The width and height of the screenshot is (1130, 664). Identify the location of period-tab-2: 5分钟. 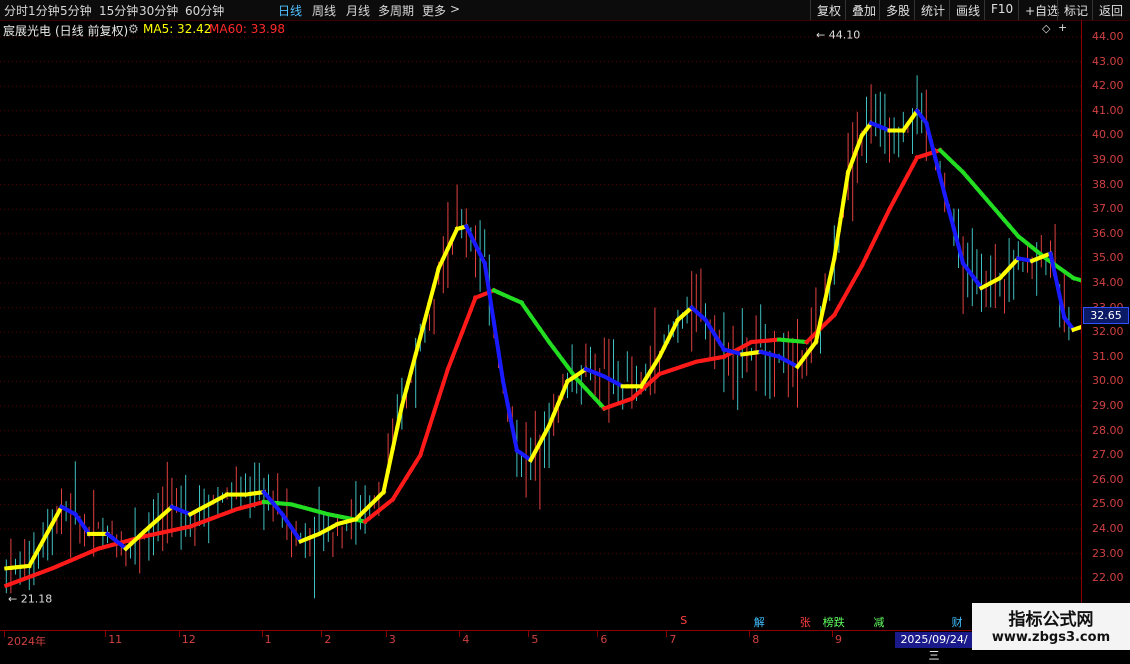
(76, 10).